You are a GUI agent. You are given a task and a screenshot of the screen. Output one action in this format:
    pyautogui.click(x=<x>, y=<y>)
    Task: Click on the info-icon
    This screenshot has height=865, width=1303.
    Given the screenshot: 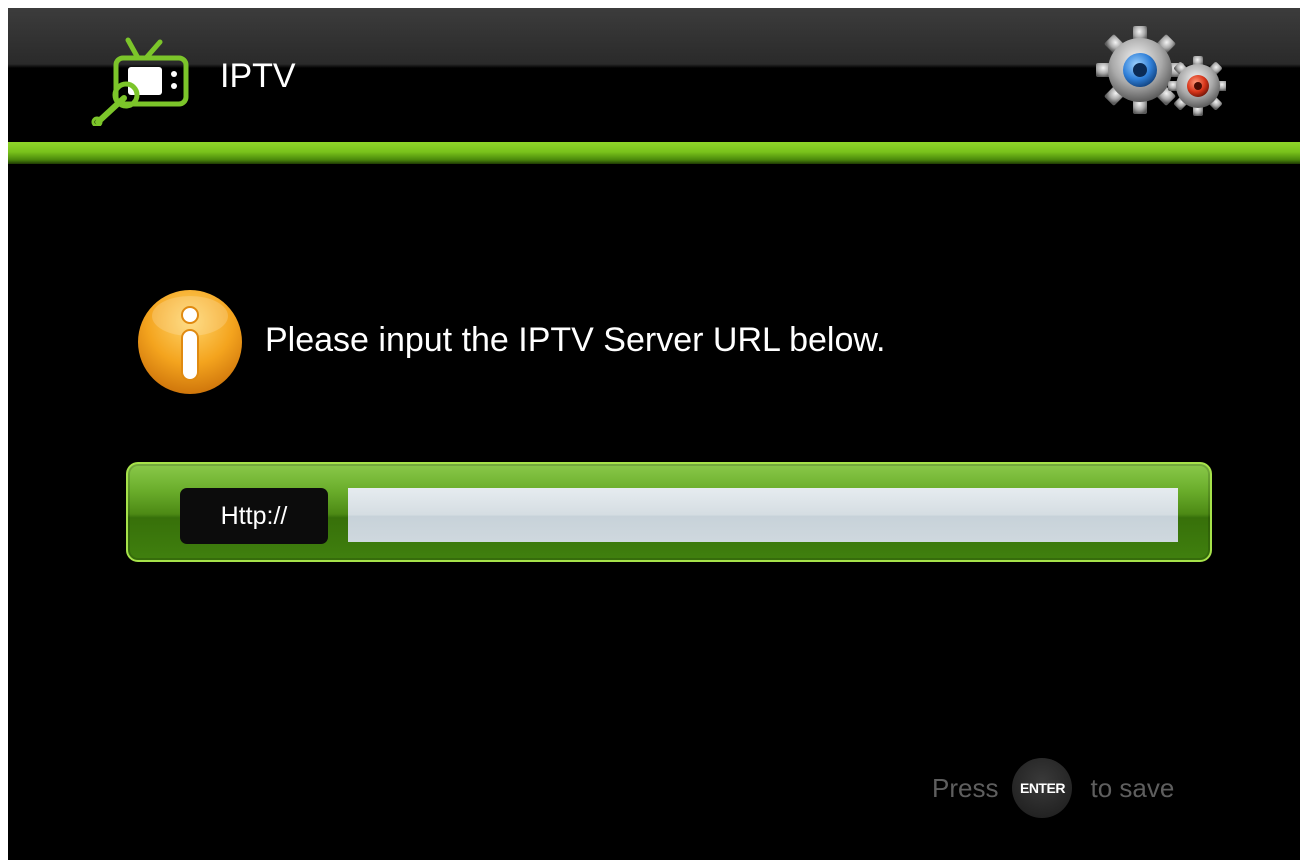 What is the action you would take?
    pyautogui.click(x=190, y=342)
    